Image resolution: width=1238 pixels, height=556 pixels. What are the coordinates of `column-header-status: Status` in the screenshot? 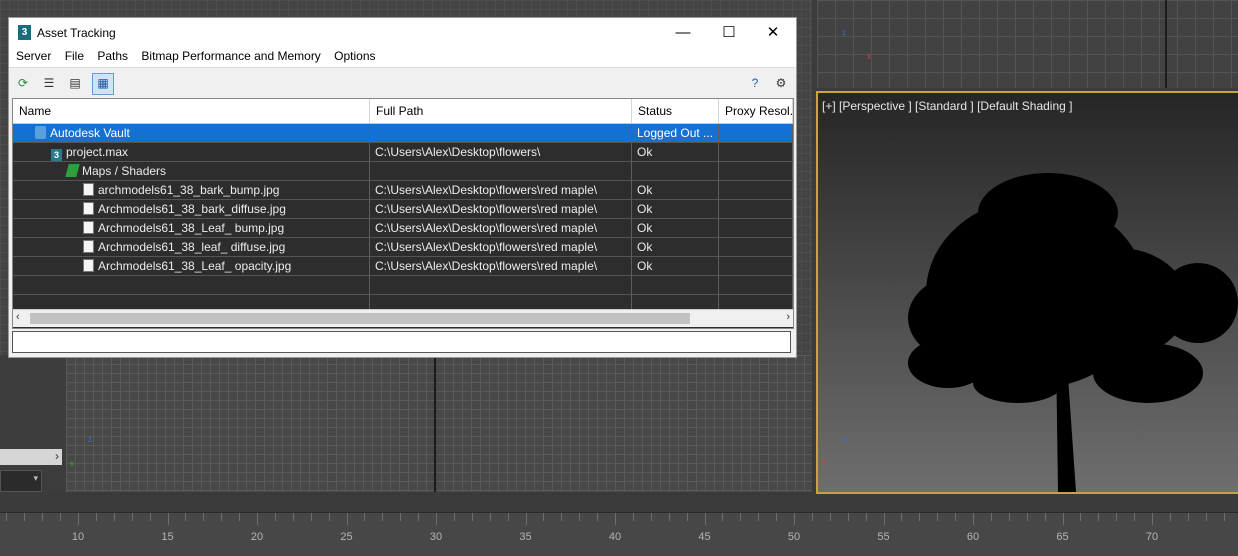 It's located at (675, 111).